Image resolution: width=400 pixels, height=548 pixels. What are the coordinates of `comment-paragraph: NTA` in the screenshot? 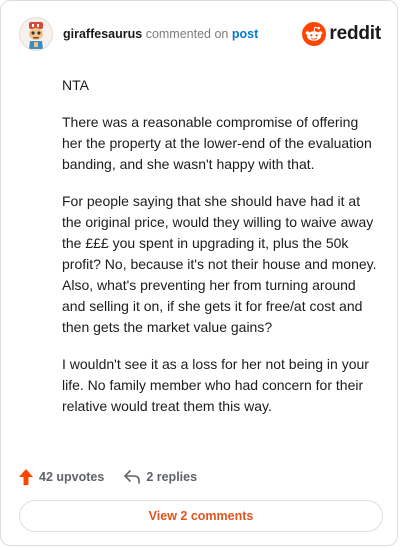 It's located at (75, 85).